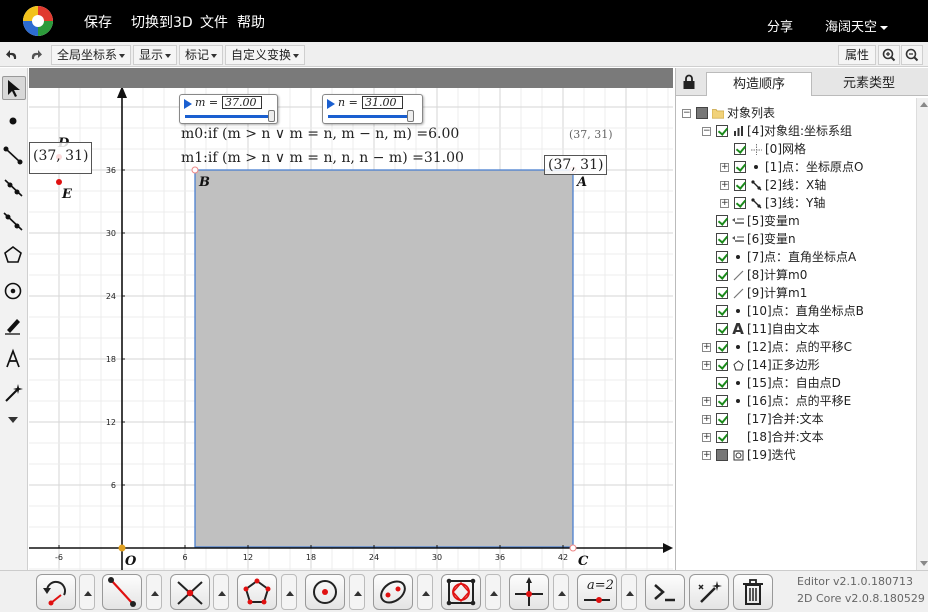 The height and width of the screenshot is (612, 928). I want to click on point-b-marker, so click(195, 170).